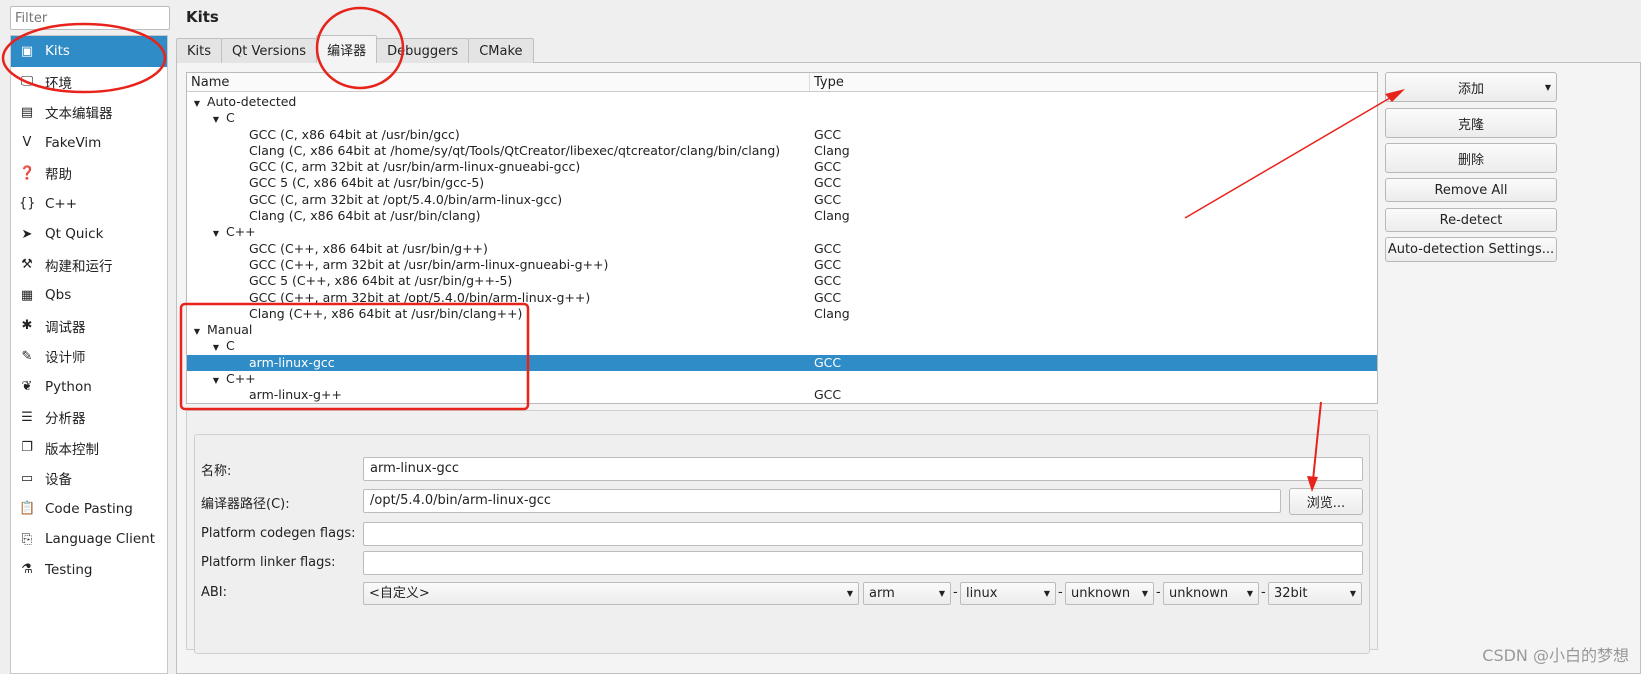  I want to click on tree-row: ▼ Manual, so click(782, 330).